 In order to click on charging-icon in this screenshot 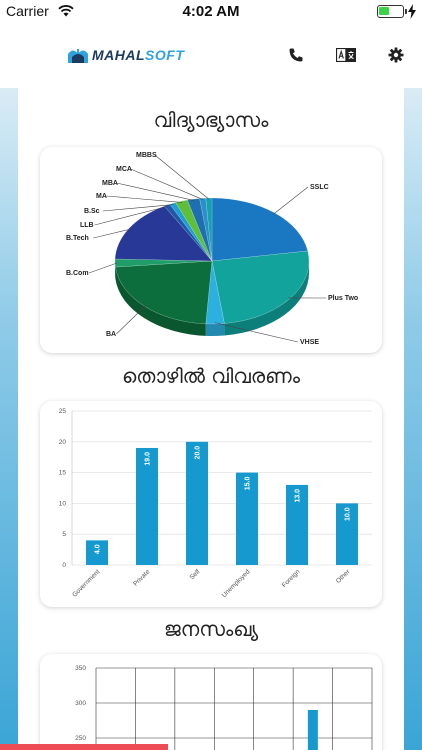, I will do `click(412, 11)`.